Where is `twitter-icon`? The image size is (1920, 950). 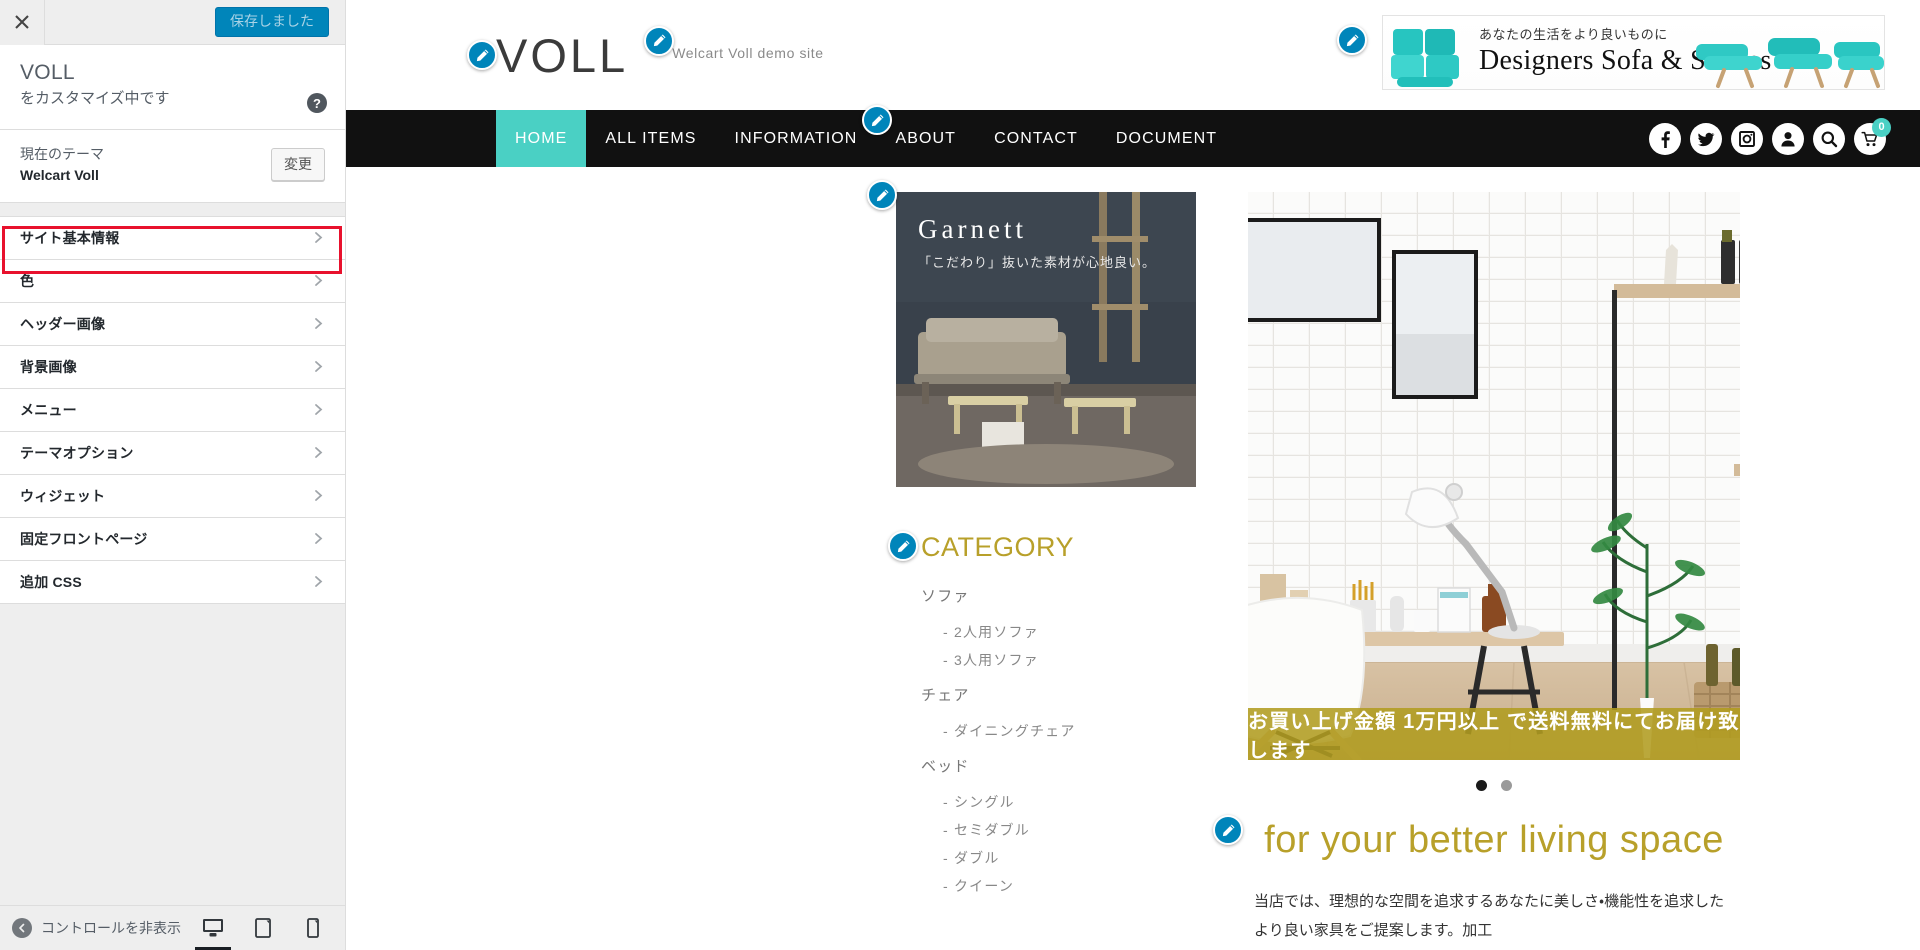
twitter-icon is located at coordinates (1706, 138).